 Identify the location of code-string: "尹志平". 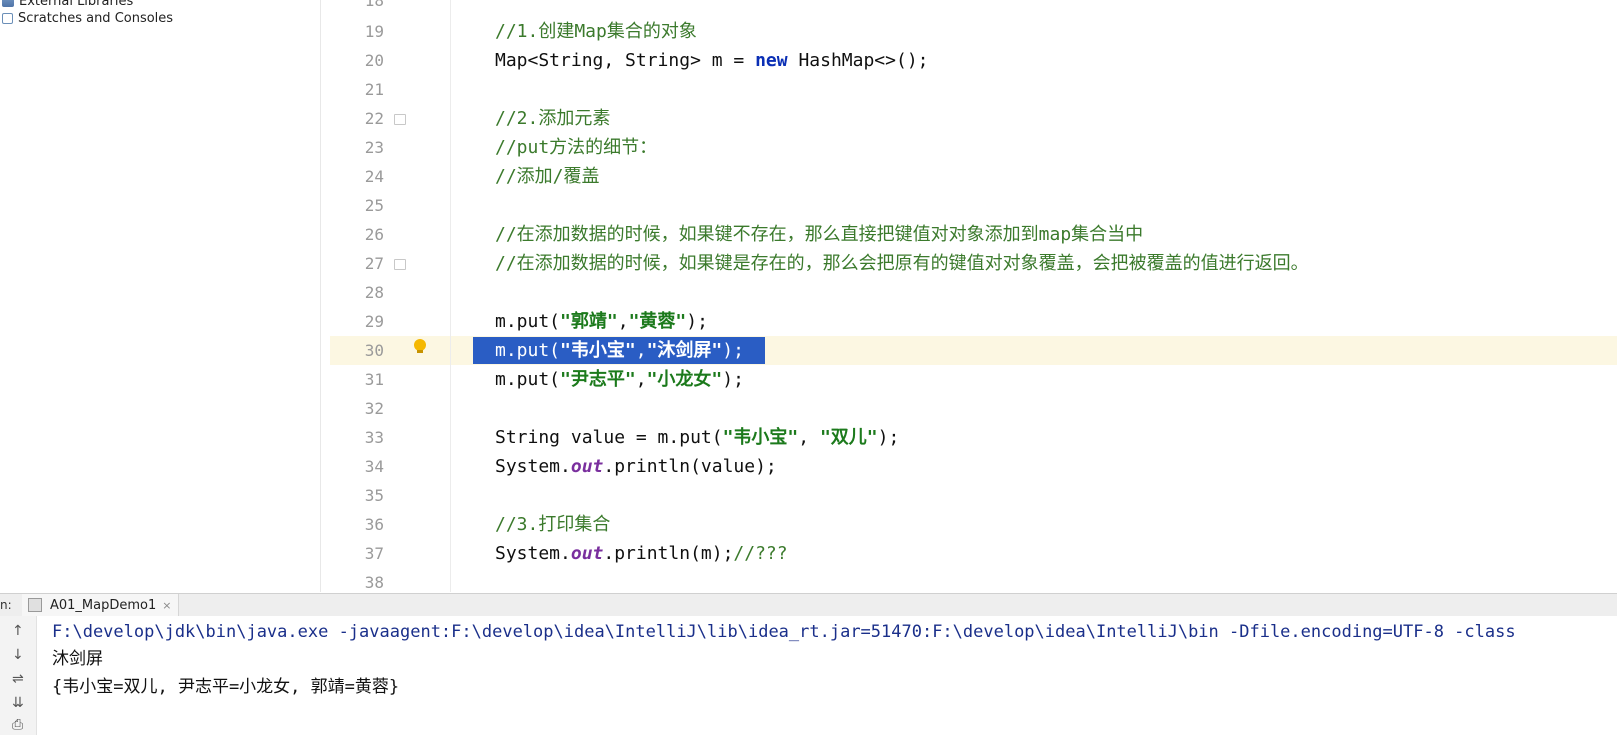
(598, 379).